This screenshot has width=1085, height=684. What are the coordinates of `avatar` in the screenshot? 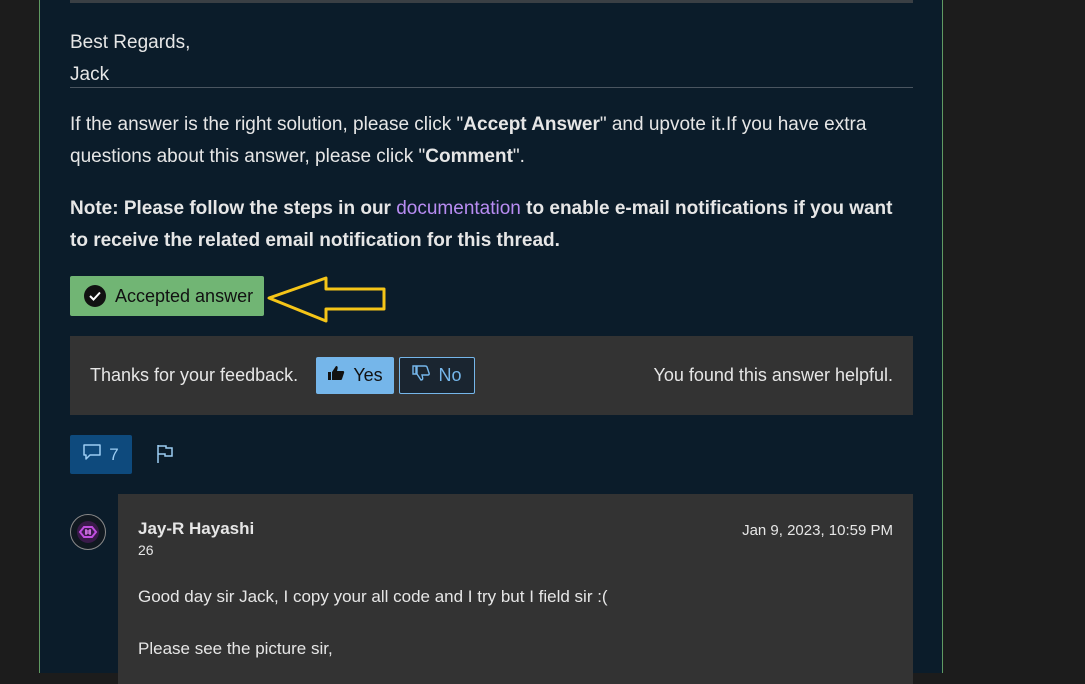 It's located at (88, 532).